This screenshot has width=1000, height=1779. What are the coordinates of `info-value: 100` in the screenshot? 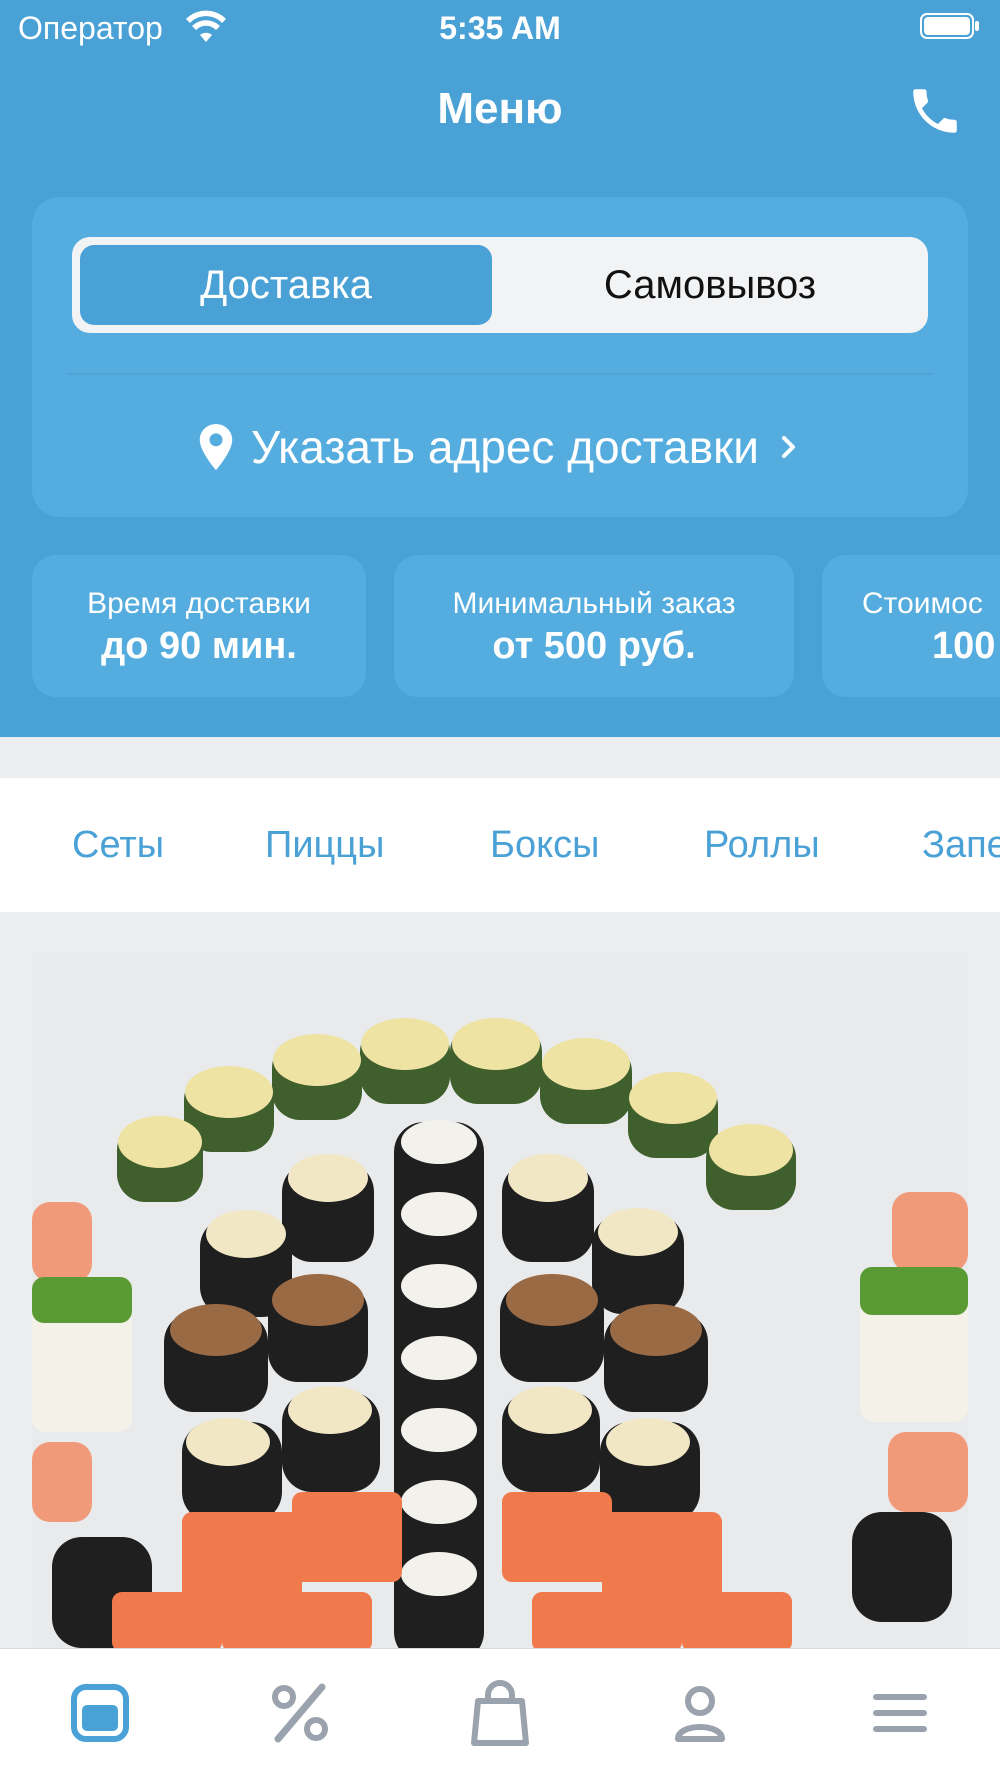 It's located at (964, 646).